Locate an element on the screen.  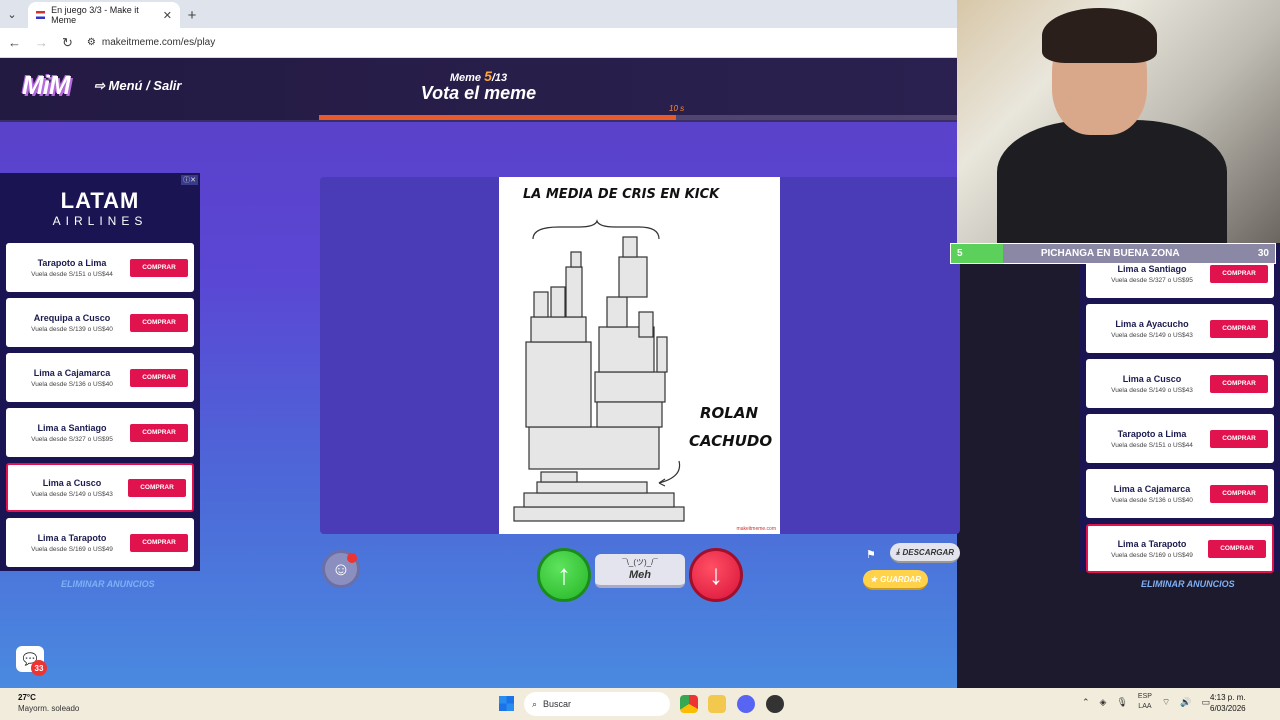
url-field: ⚙ makeitmeme.com/es/play is located at coordinates (151, 42).